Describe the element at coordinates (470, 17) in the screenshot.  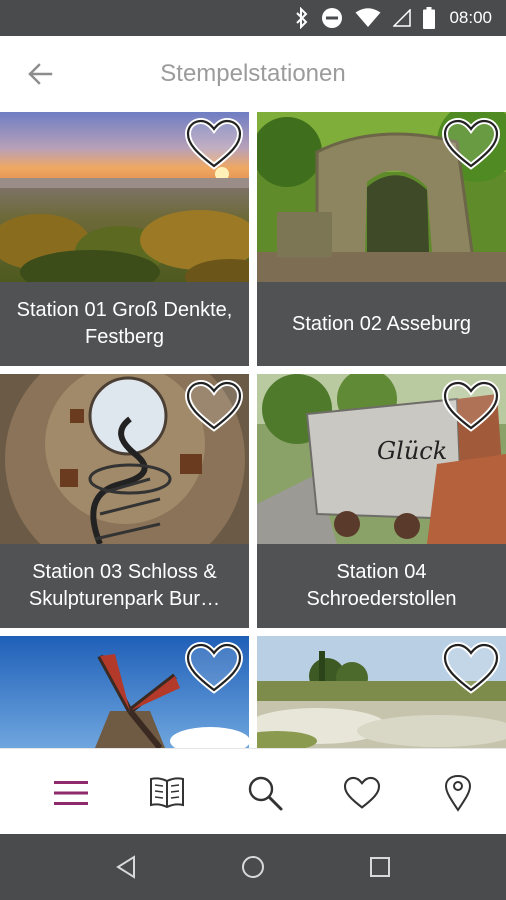
I see `status-time: 08:00` at that location.